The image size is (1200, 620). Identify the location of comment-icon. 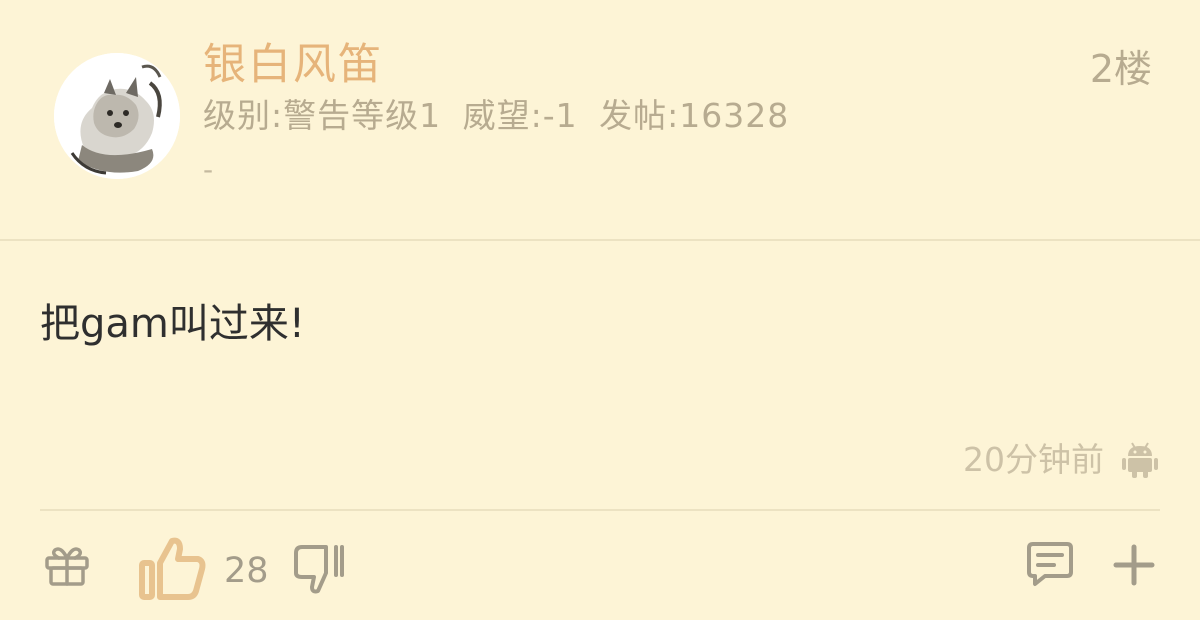
(1050, 564).